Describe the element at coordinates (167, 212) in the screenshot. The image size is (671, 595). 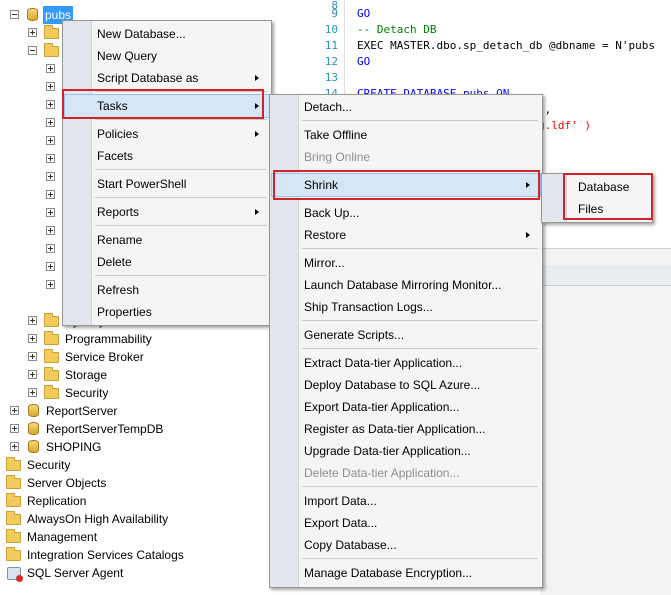
I see `menu-item-reports: Reports` at that location.